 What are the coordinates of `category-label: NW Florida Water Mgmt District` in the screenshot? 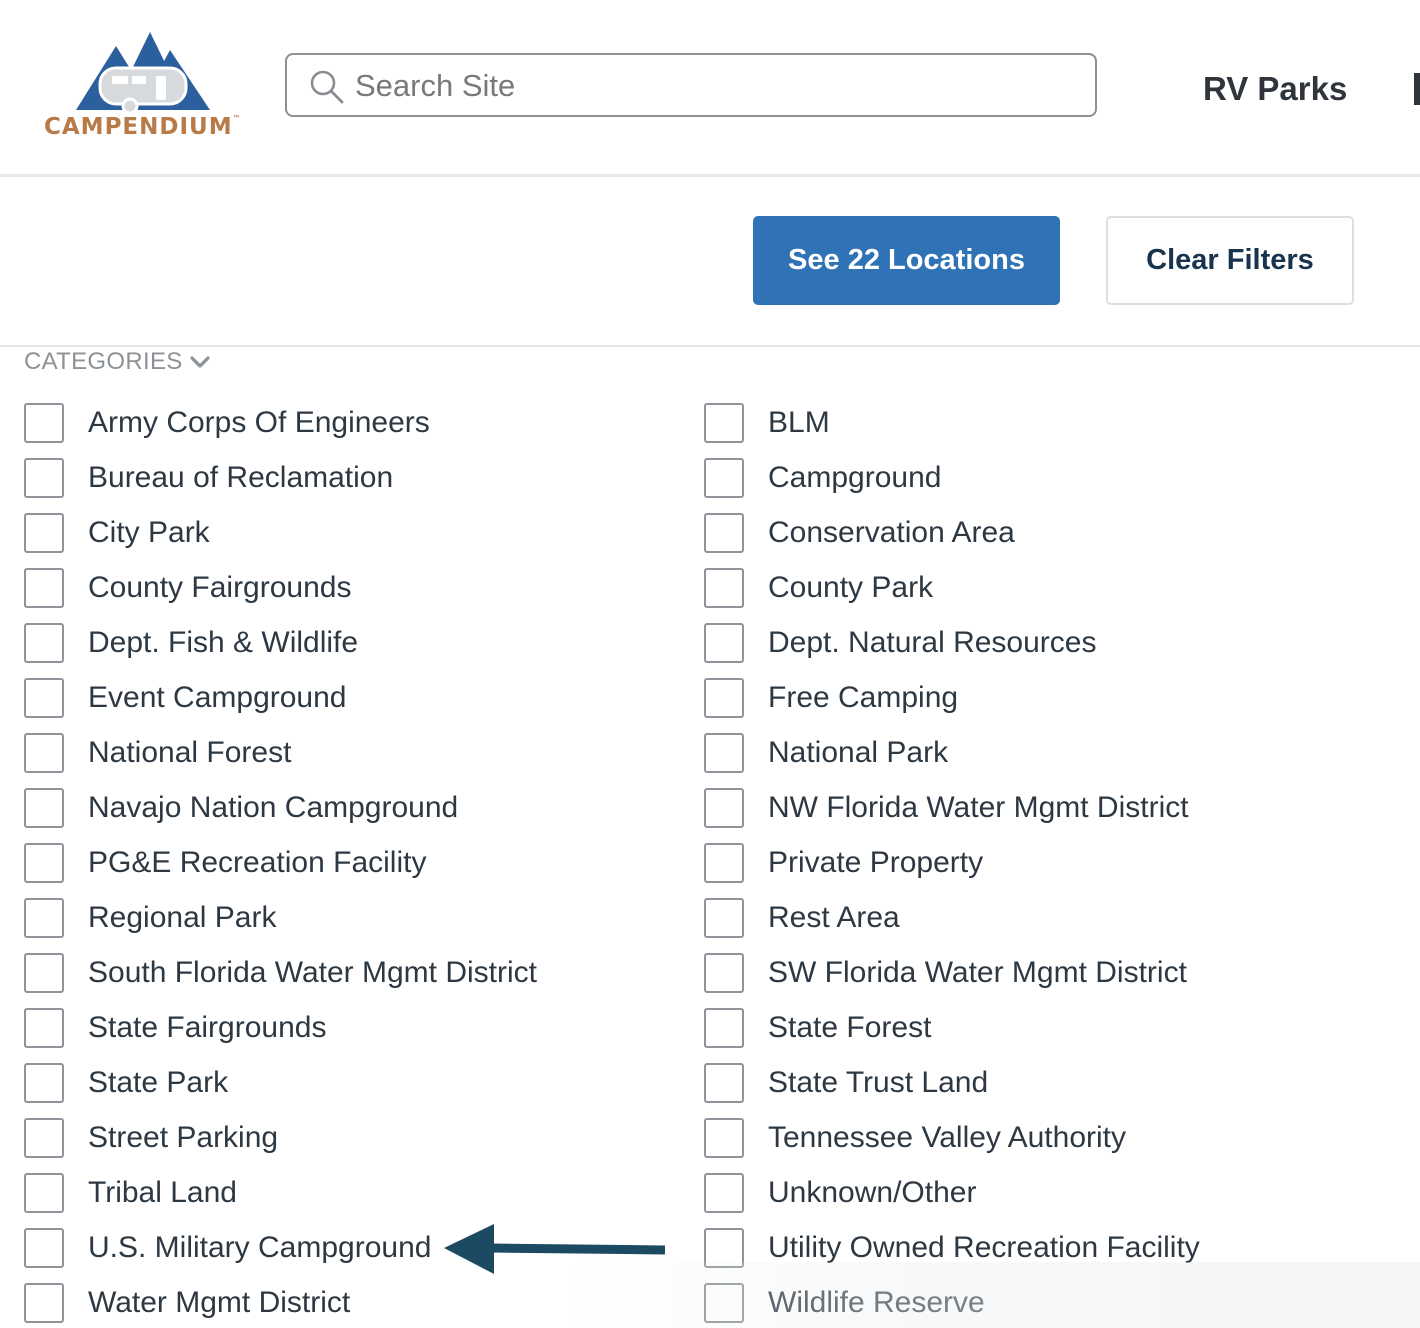 It's located at (978, 808).